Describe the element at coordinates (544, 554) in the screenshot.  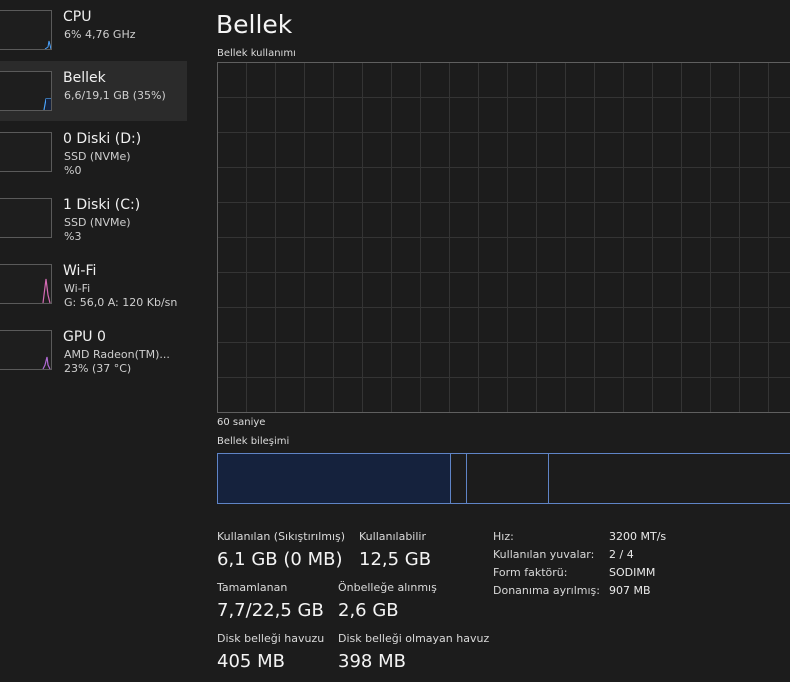
I see `slots-label: Kullanılan yuvalar:` at that location.